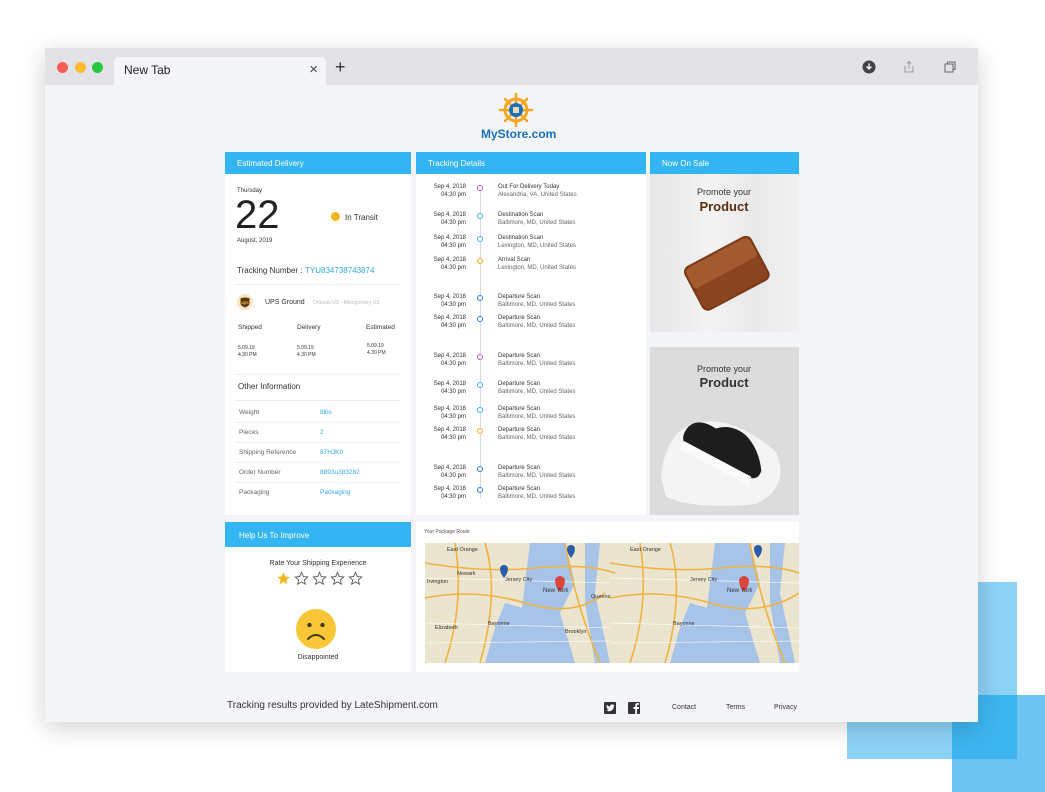 This screenshot has width=1045, height=792. Describe the element at coordinates (80, 67) in the screenshot. I see `minimize-window-button` at that location.